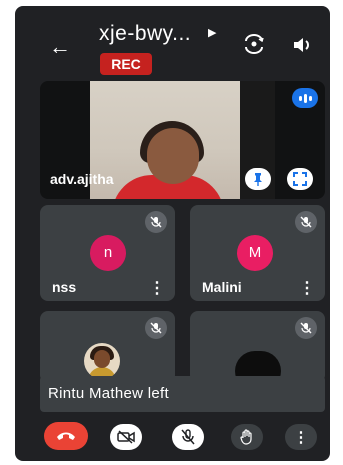 The height and width of the screenshot is (465, 343). I want to click on video-figure-face, so click(173, 156).